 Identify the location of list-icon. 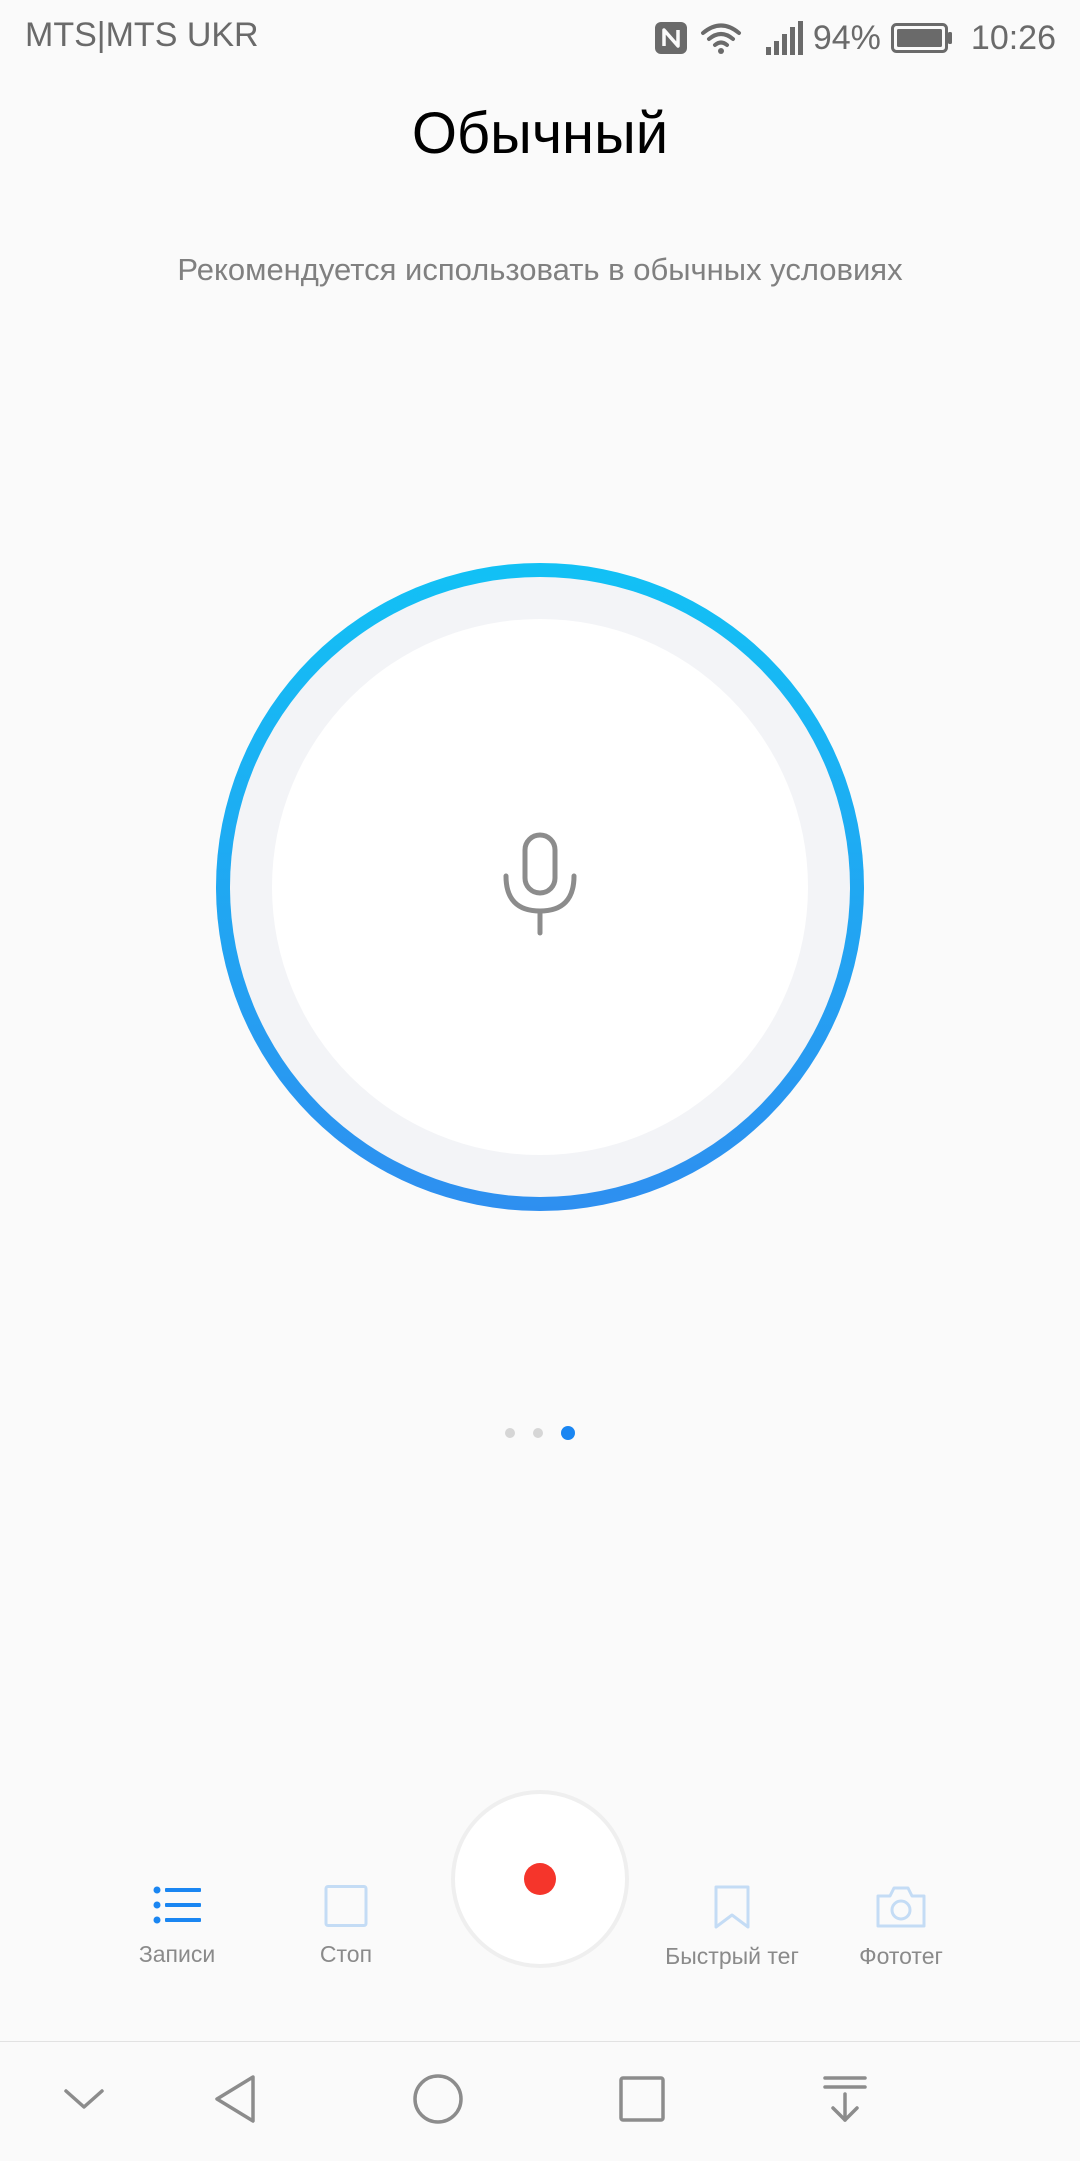
(177, 1906).